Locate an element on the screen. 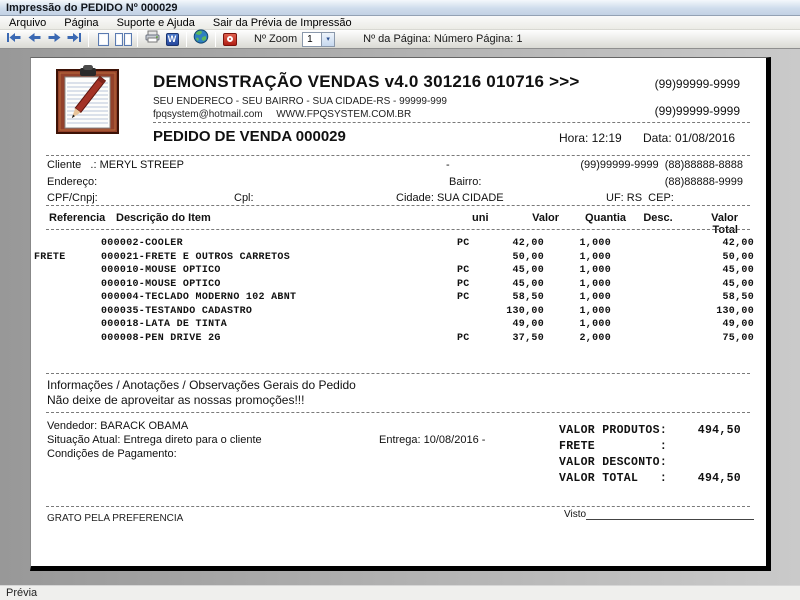  last-page-button is located at coordinates (74, 39).